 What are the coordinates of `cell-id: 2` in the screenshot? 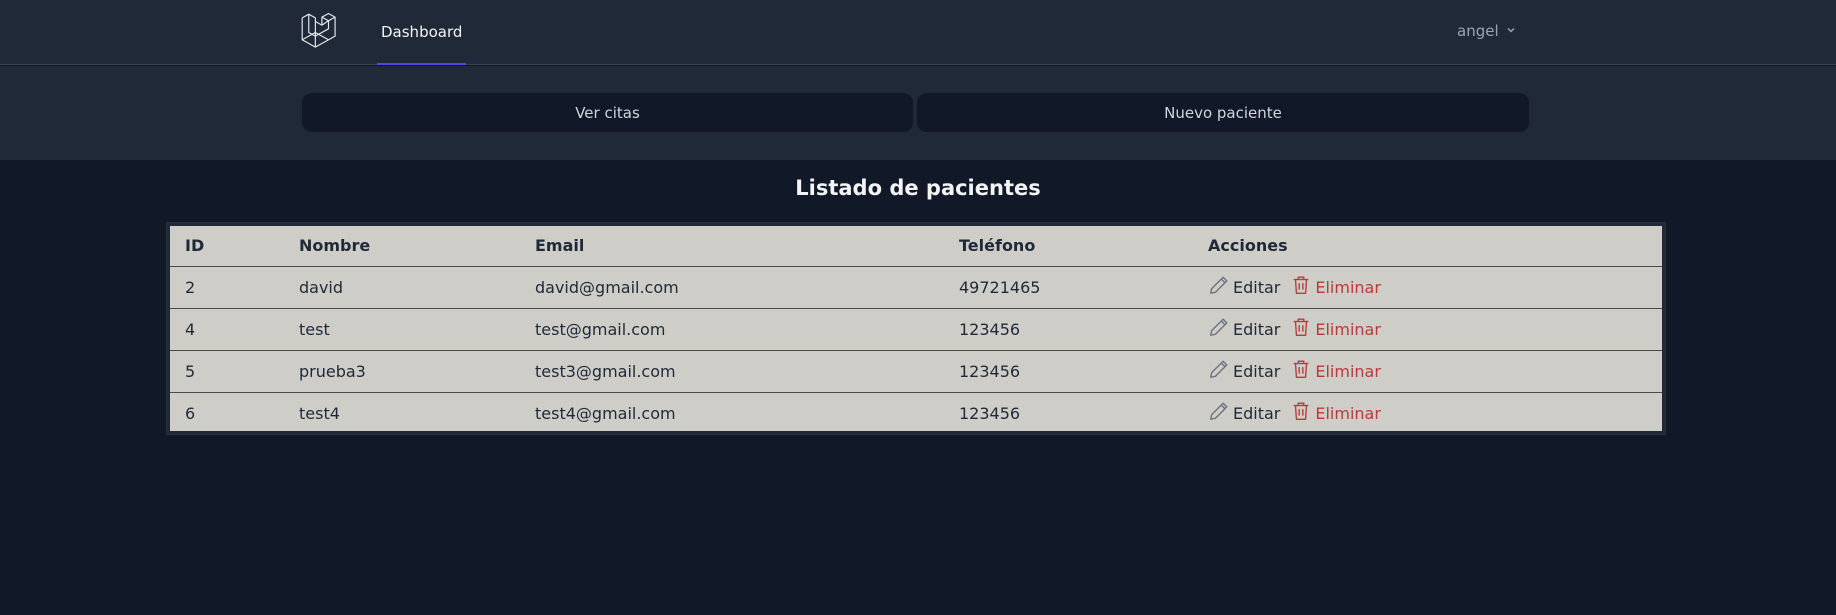 It's located at (227, 286).